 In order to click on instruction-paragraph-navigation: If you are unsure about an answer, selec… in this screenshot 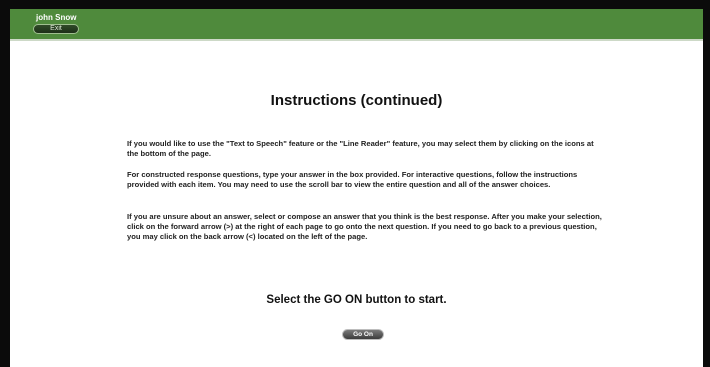, I will do `click(364, 226)`.